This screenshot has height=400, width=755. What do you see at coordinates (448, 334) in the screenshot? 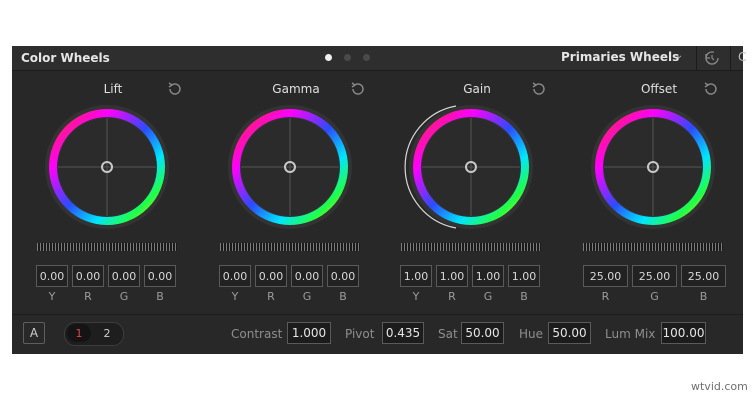
I see `sat-label: Sat` at bounding box center [448, 334].